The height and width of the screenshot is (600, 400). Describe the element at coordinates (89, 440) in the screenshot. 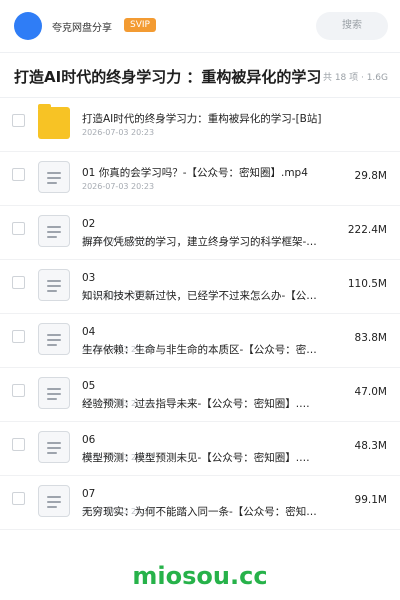

I see `file-number: 06` at that location.